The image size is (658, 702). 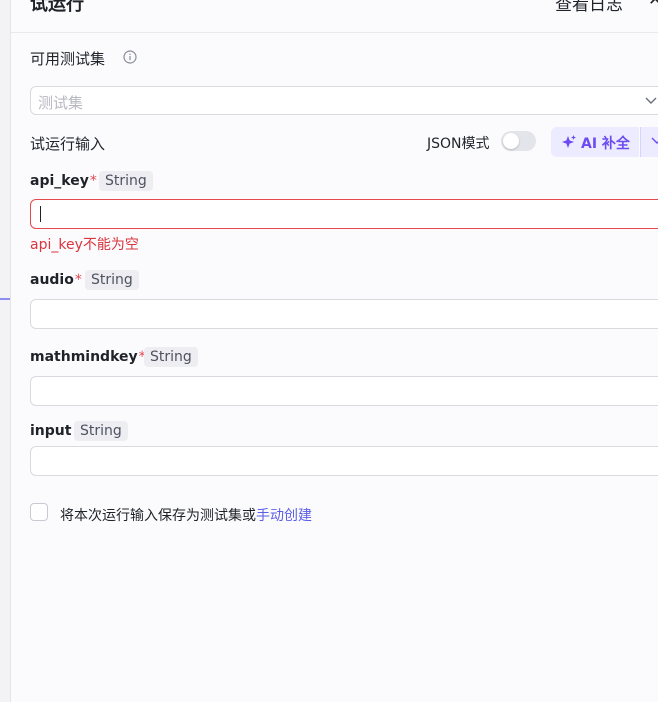 I want to click on mathmindkey-label: mathmindkey*, so click(x=88, y=357).